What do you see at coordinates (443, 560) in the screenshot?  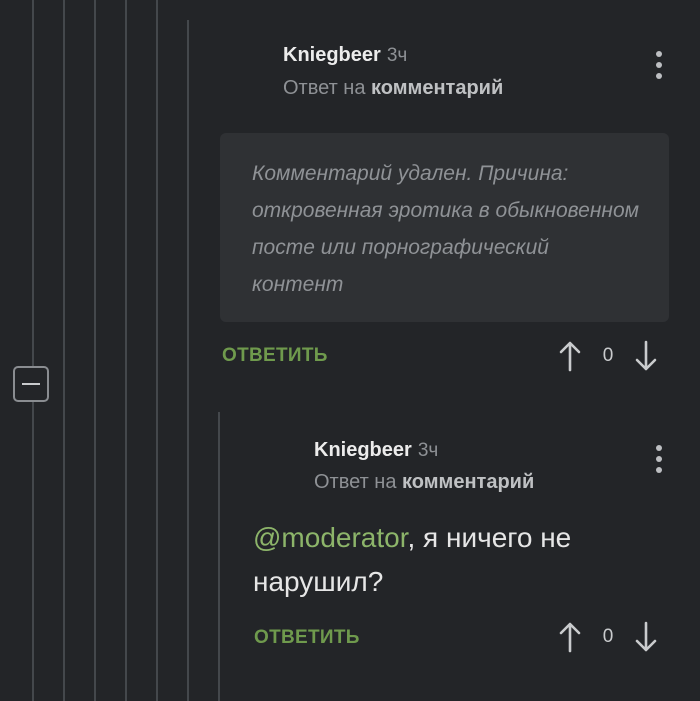 I see `comment-body: @moderator, я ничего не нарушил?` at bounding box center [443, 560].